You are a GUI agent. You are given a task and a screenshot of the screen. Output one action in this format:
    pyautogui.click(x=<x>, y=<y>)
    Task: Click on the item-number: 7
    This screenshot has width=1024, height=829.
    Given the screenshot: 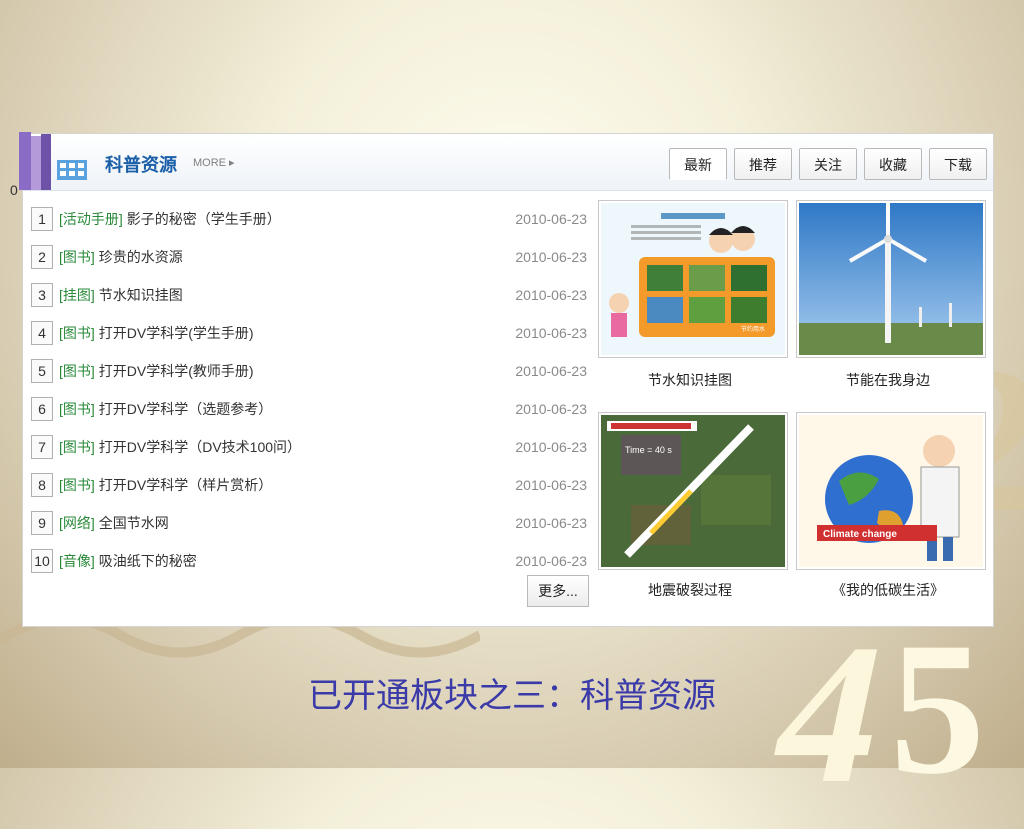 What is the action you would take?
    pyautogui.click(x=42, y=447)
    